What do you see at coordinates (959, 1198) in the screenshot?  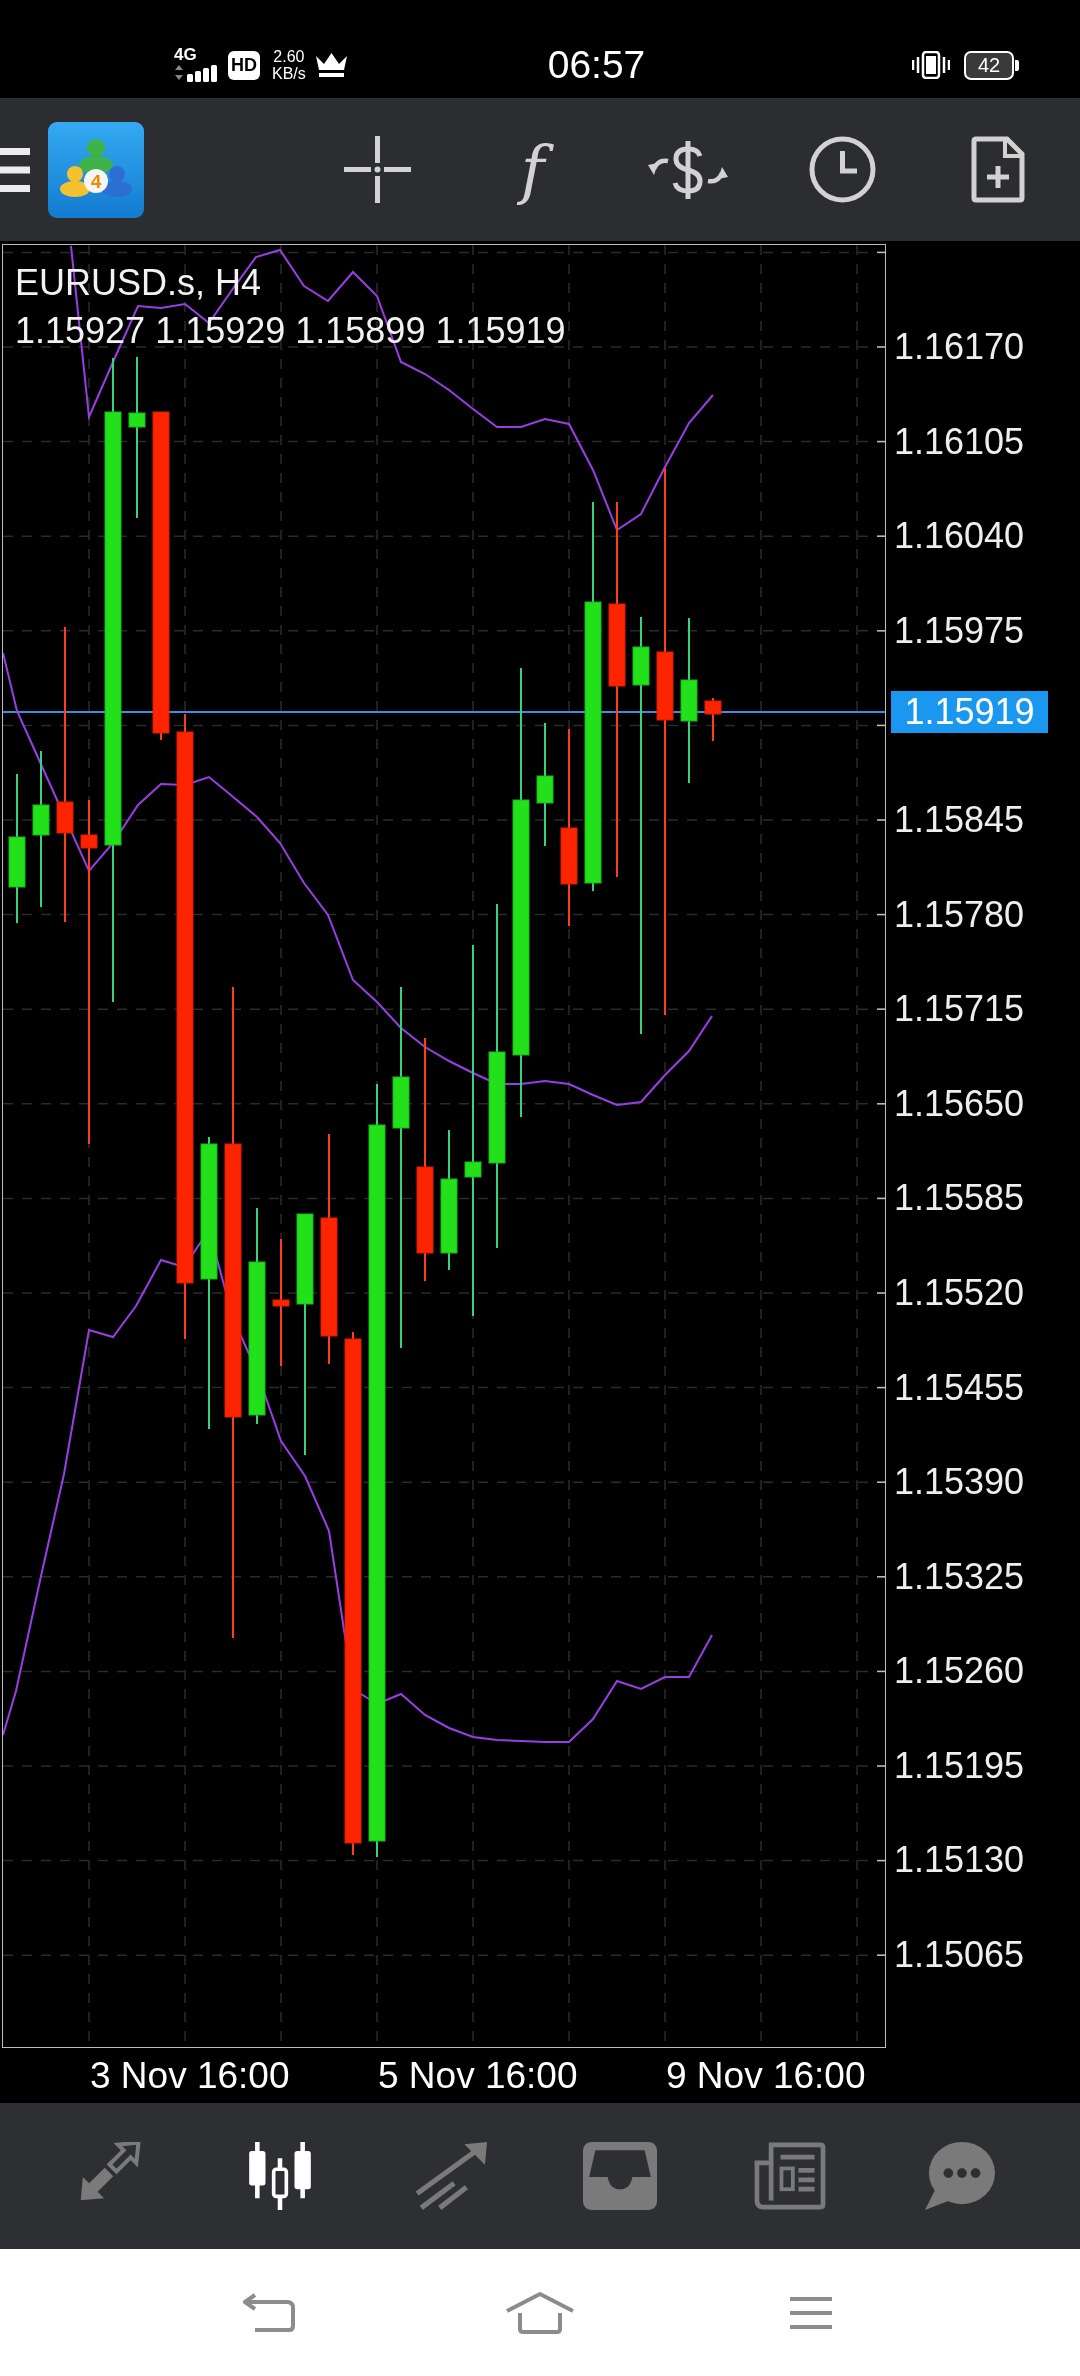 I see `price-label: 1.15585` at bounding box center [959, 1198].